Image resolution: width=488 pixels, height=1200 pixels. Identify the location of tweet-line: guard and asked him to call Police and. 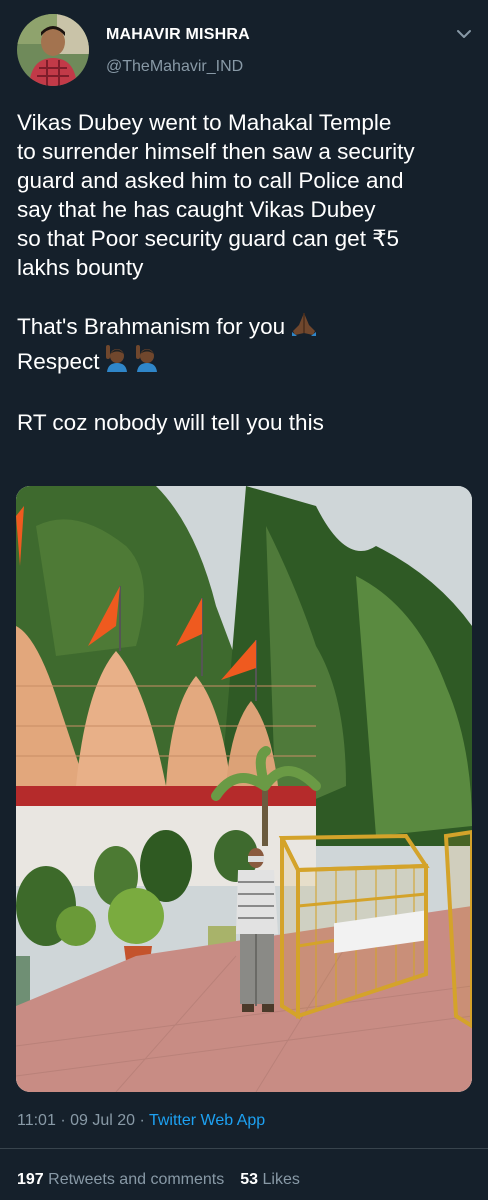
(210, 180).